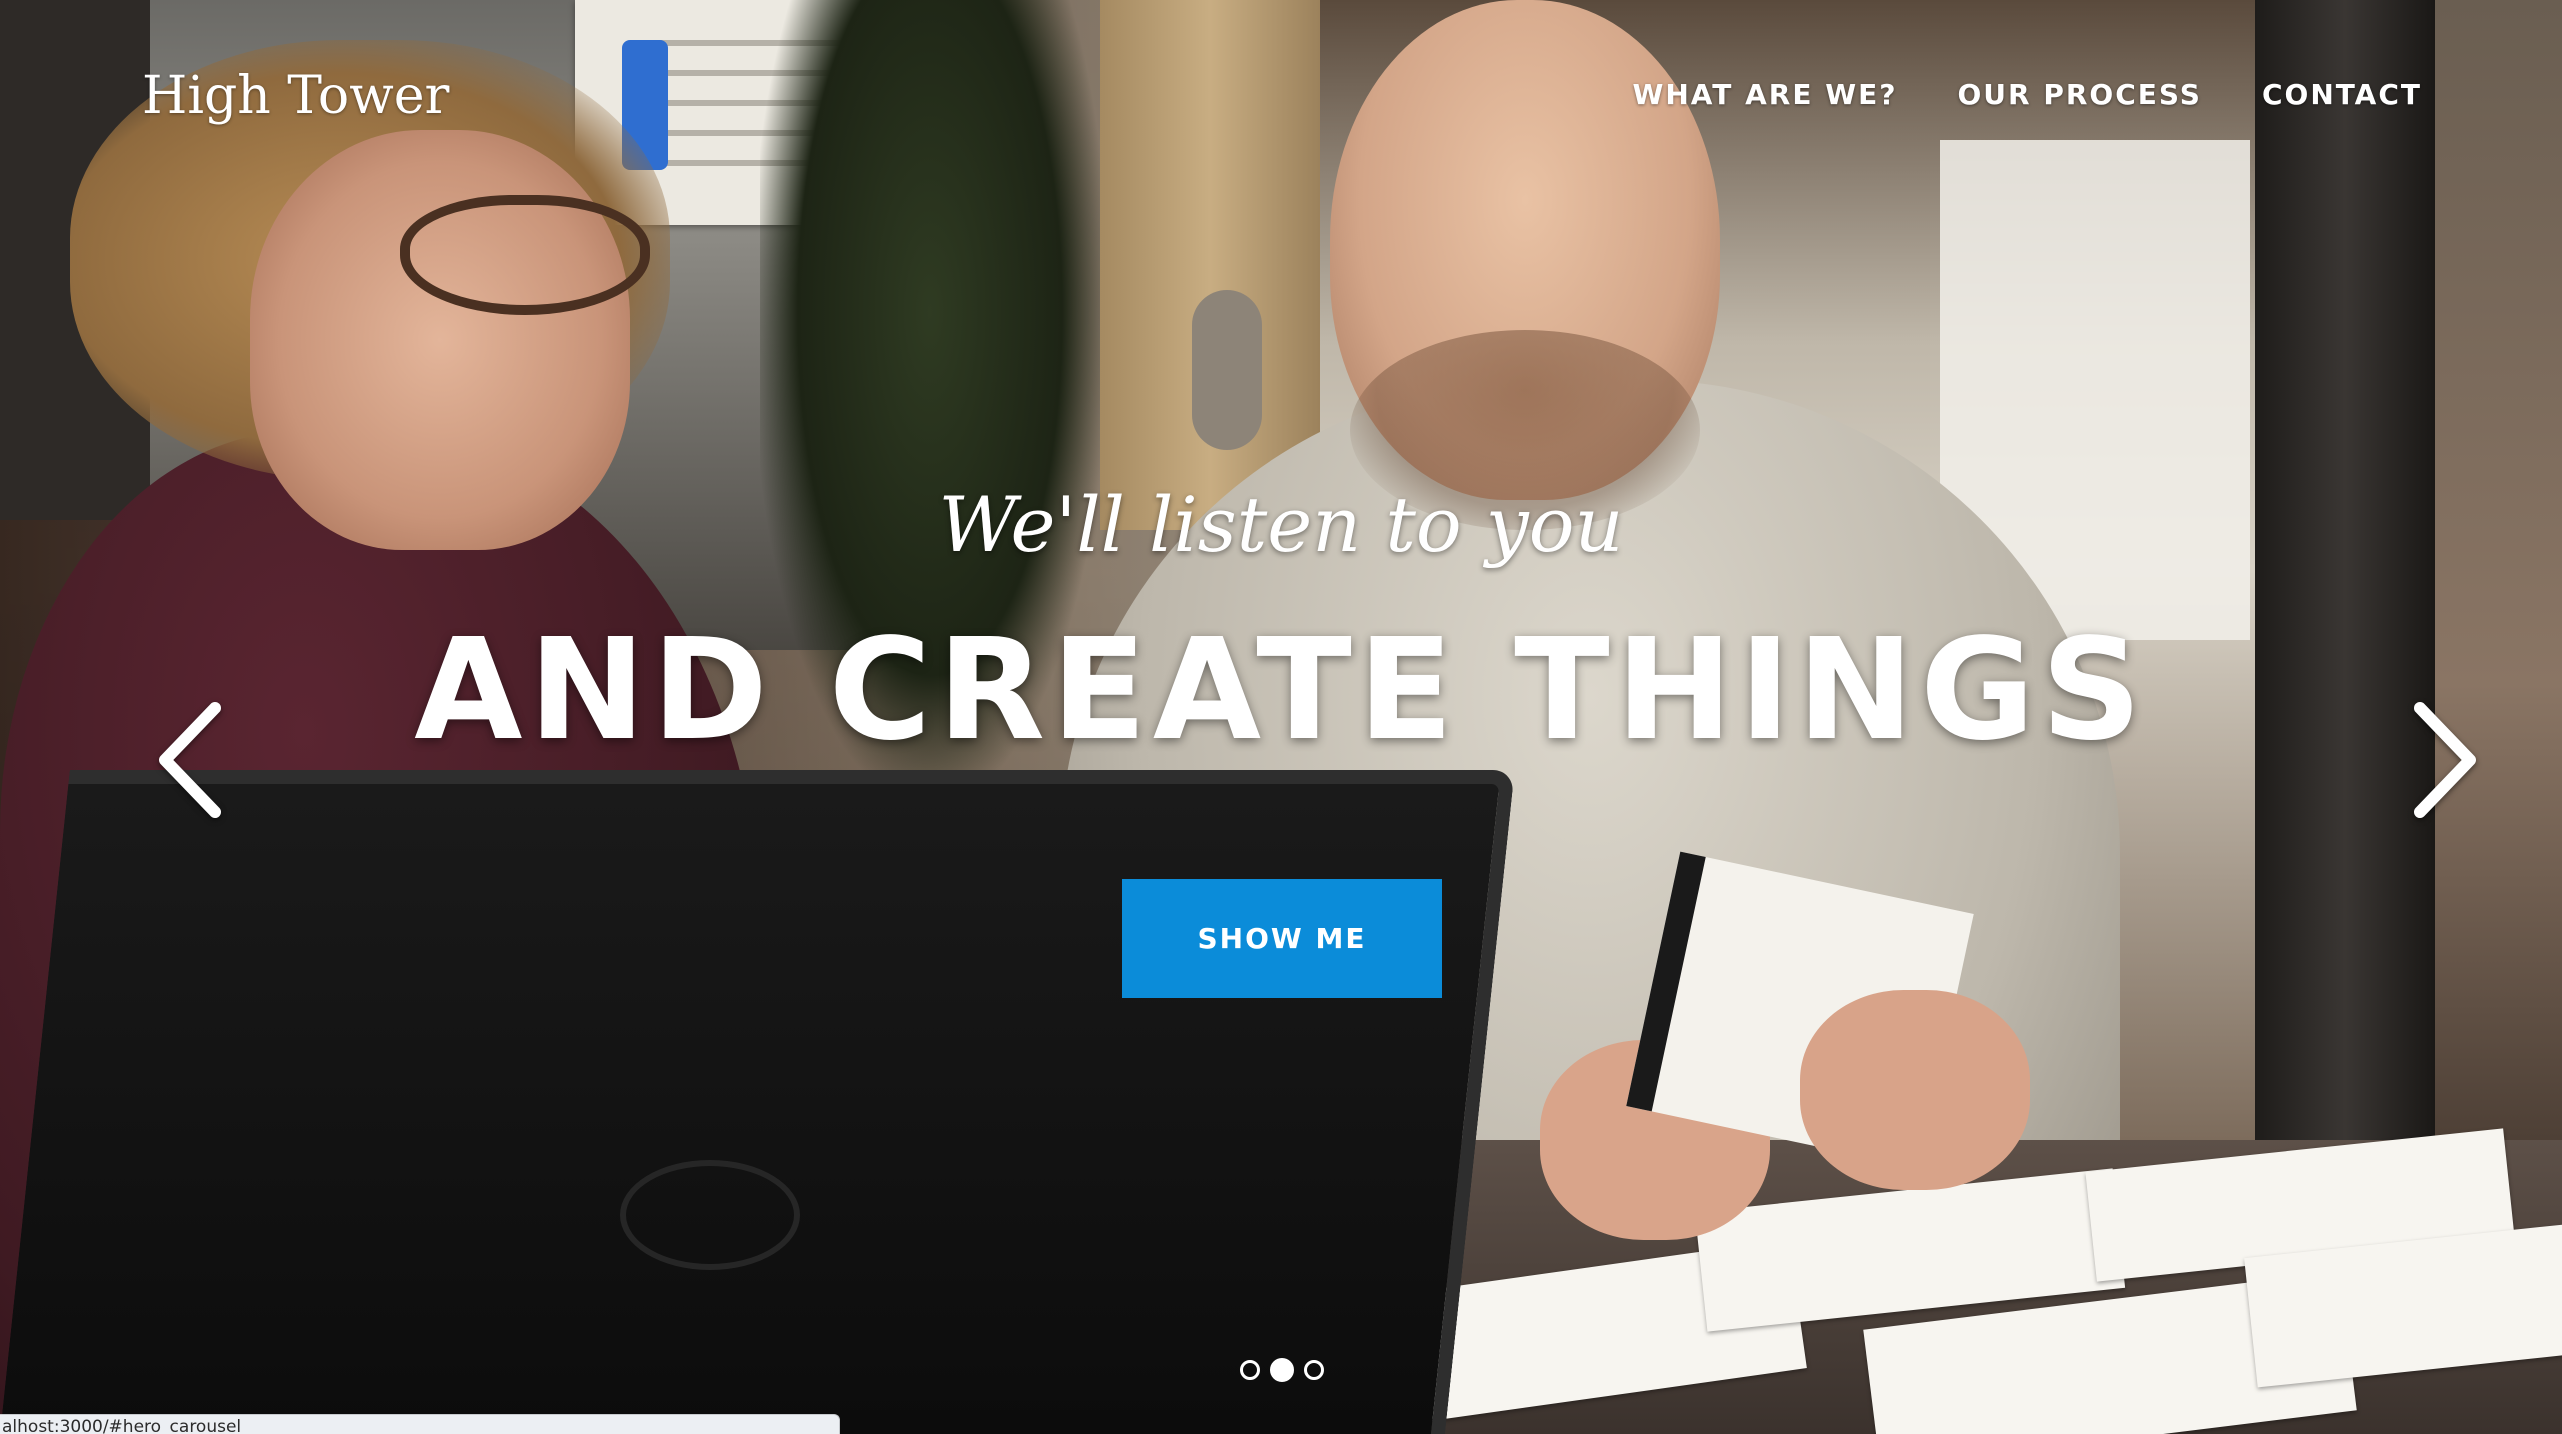 This screenshot has height=1434, width=2562. Describe the element at coordinates (1915, 1090) in the screenshot. I see `person-man-hand` at that location.